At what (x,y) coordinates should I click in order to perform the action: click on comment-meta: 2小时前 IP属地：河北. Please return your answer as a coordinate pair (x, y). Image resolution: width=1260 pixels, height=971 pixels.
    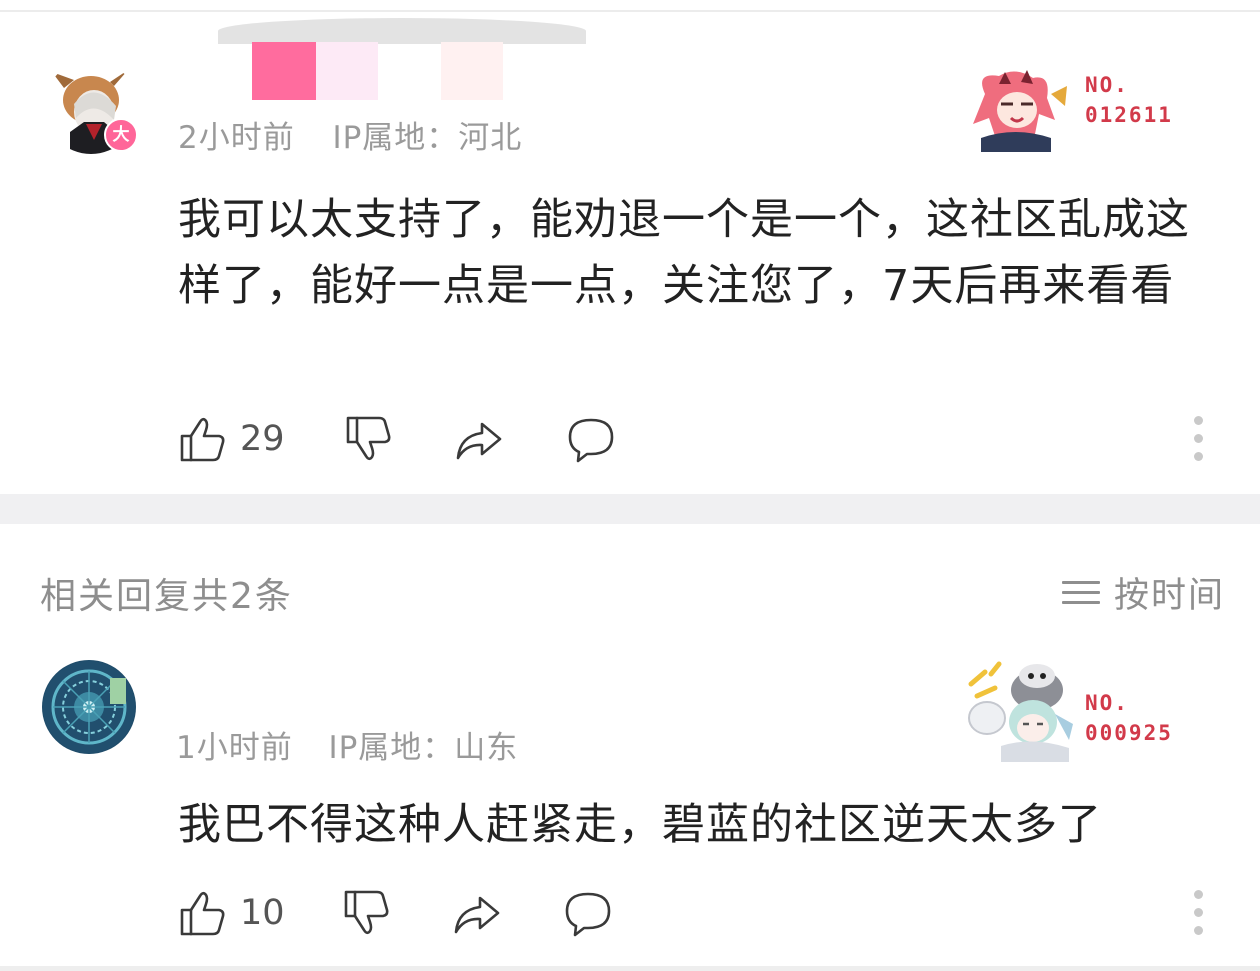
    Looking at the image, I should click on (350, 134).